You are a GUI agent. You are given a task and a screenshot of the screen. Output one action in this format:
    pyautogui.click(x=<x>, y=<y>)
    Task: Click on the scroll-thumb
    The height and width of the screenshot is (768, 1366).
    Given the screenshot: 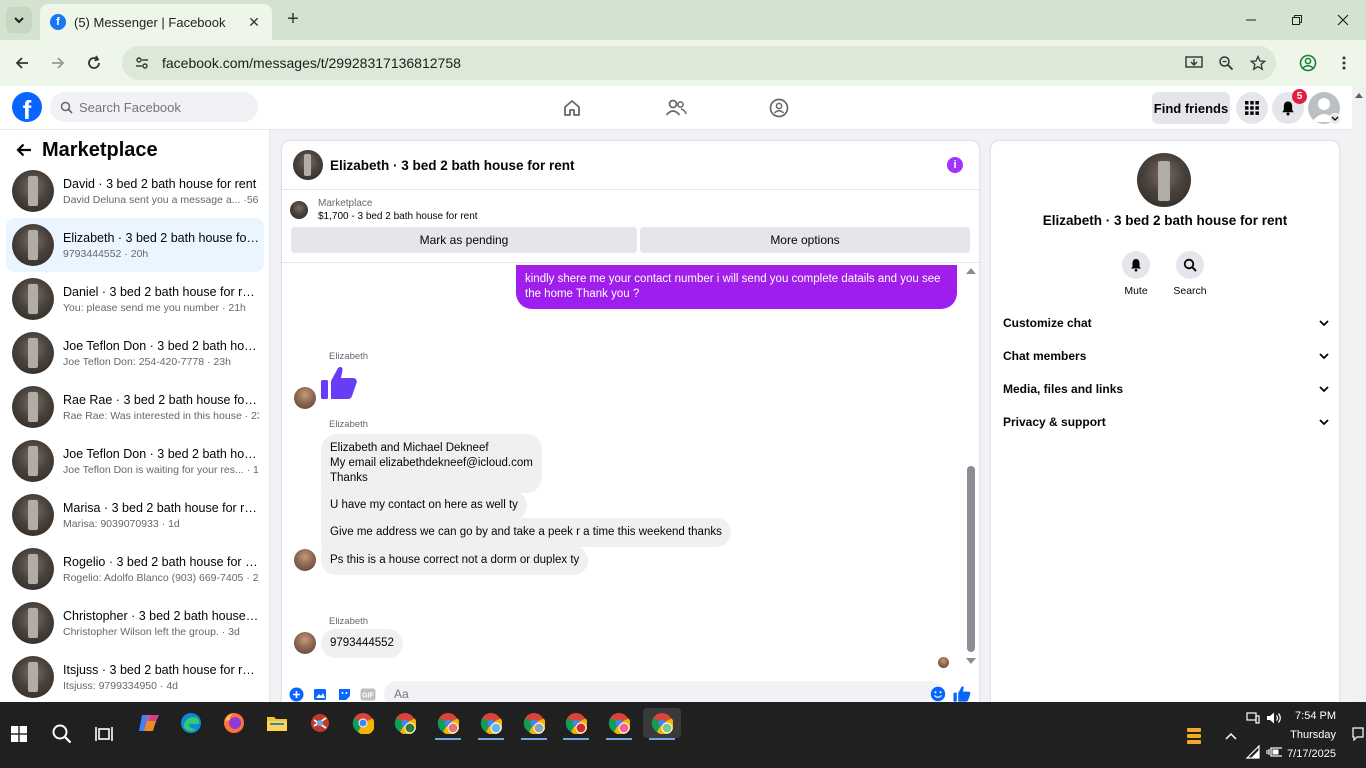 What is the action you would take?
    pyautogui.click(x=971, y=559)
    